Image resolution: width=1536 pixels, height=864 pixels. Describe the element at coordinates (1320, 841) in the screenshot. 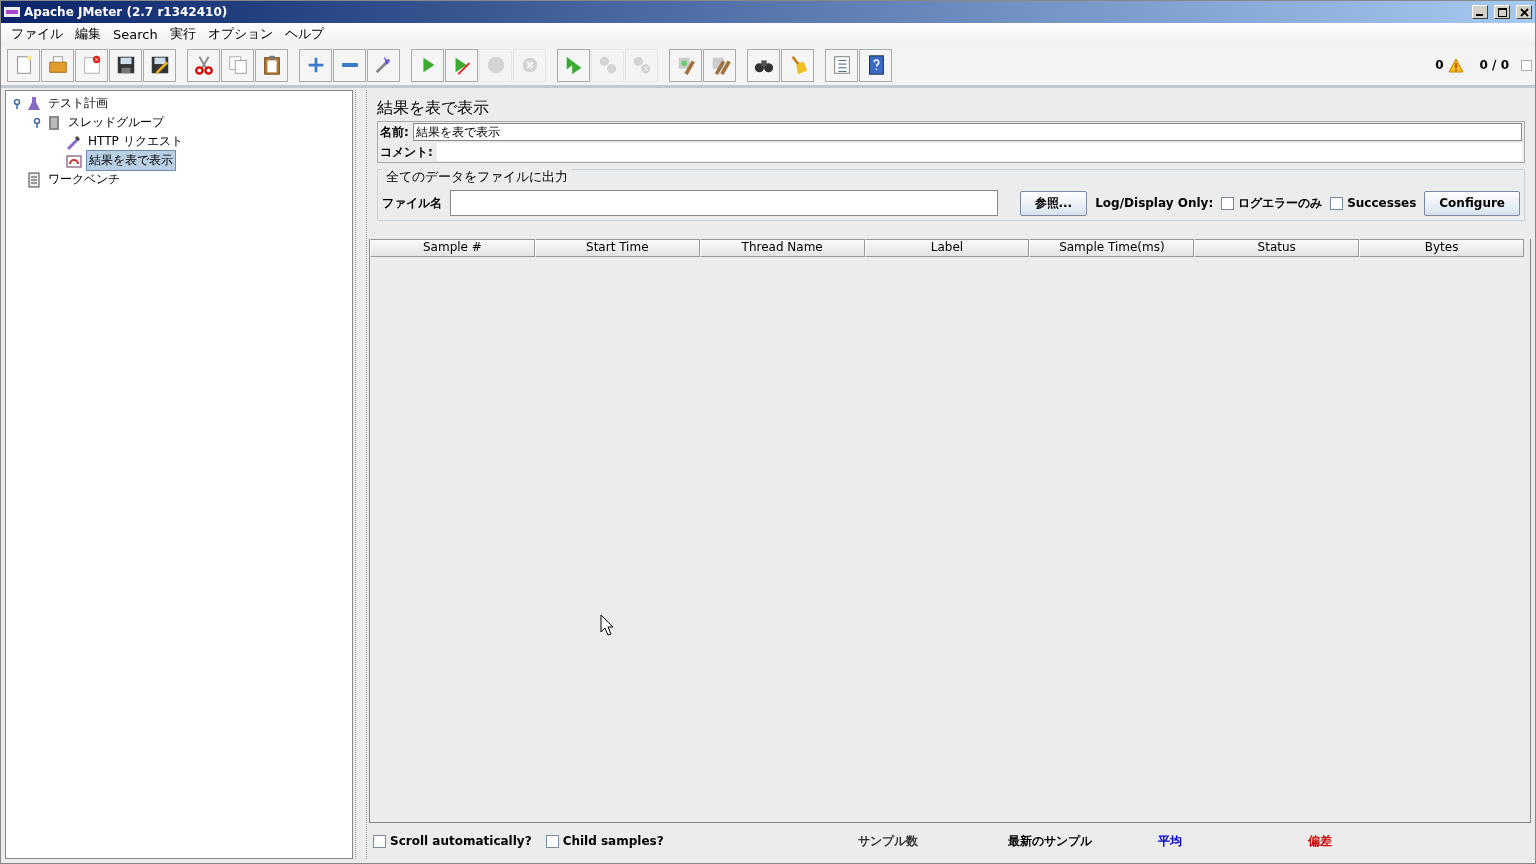

I see `stat-label: 偏差` at that location.